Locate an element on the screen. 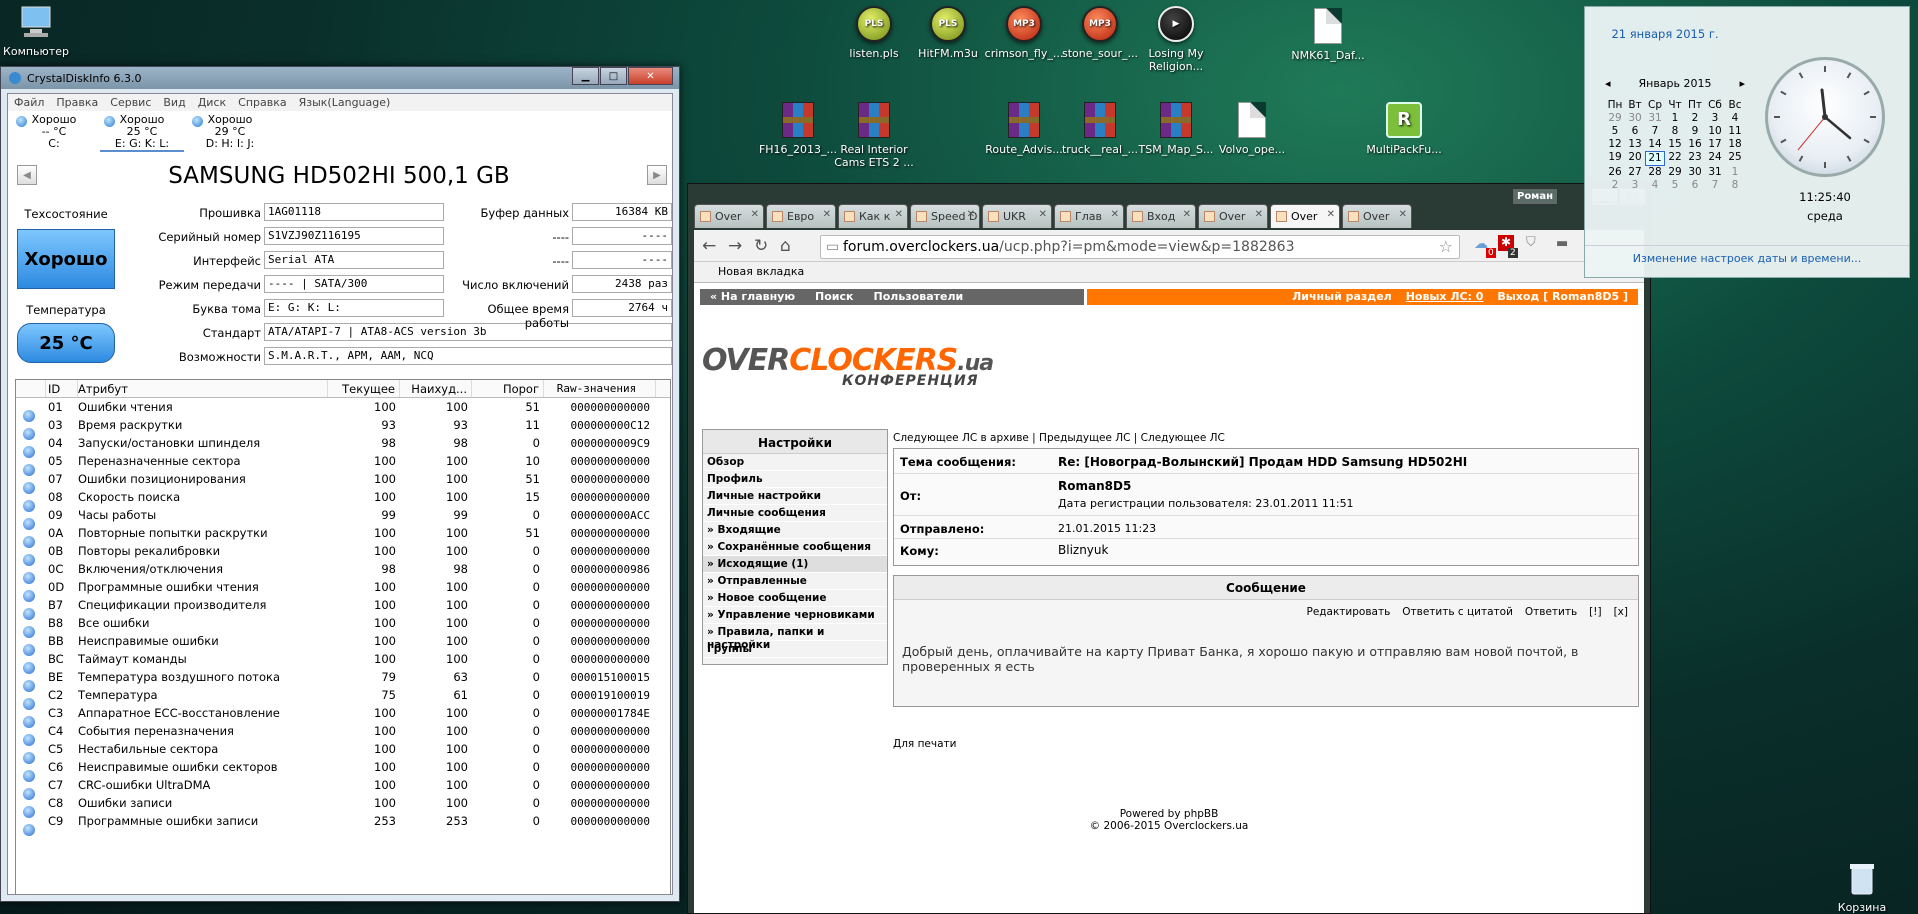 The width and height of the screenshot is (1918, 914). sidebar-item-outbox: » Исходящие (1) is located at coordinates (795, 564).